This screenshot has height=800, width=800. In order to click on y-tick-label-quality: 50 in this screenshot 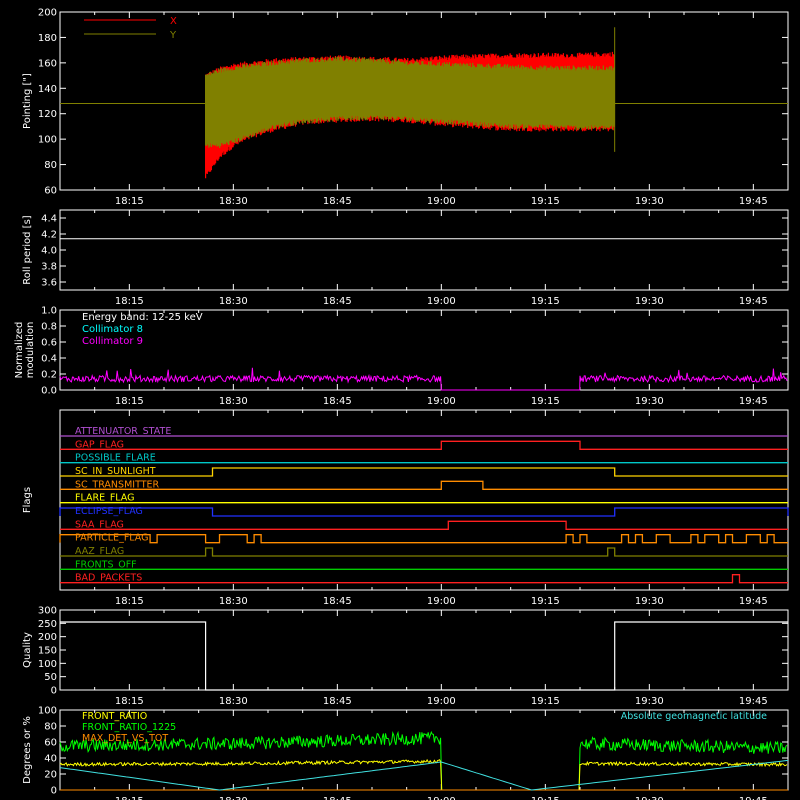, I will do `click(50, 677)`.